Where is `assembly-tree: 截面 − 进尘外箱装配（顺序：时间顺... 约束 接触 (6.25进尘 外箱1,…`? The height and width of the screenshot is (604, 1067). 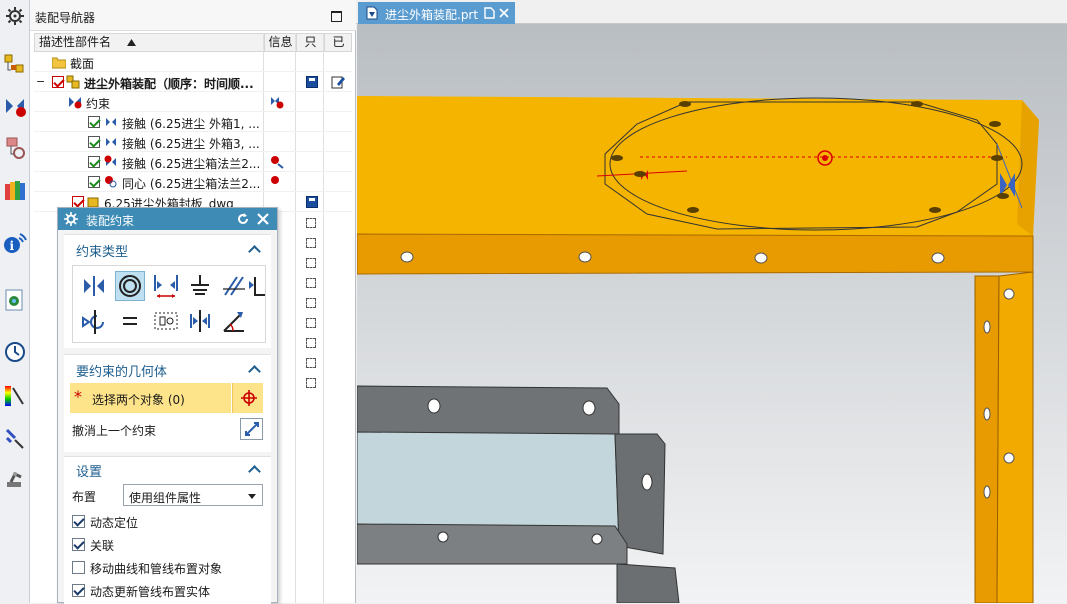
assembly-tree: 截面 − 进尘外箱装配（顺序：时间顺... 约束 接触 (6.25进尘 外箱1,… is located at coordinates (193, 132).